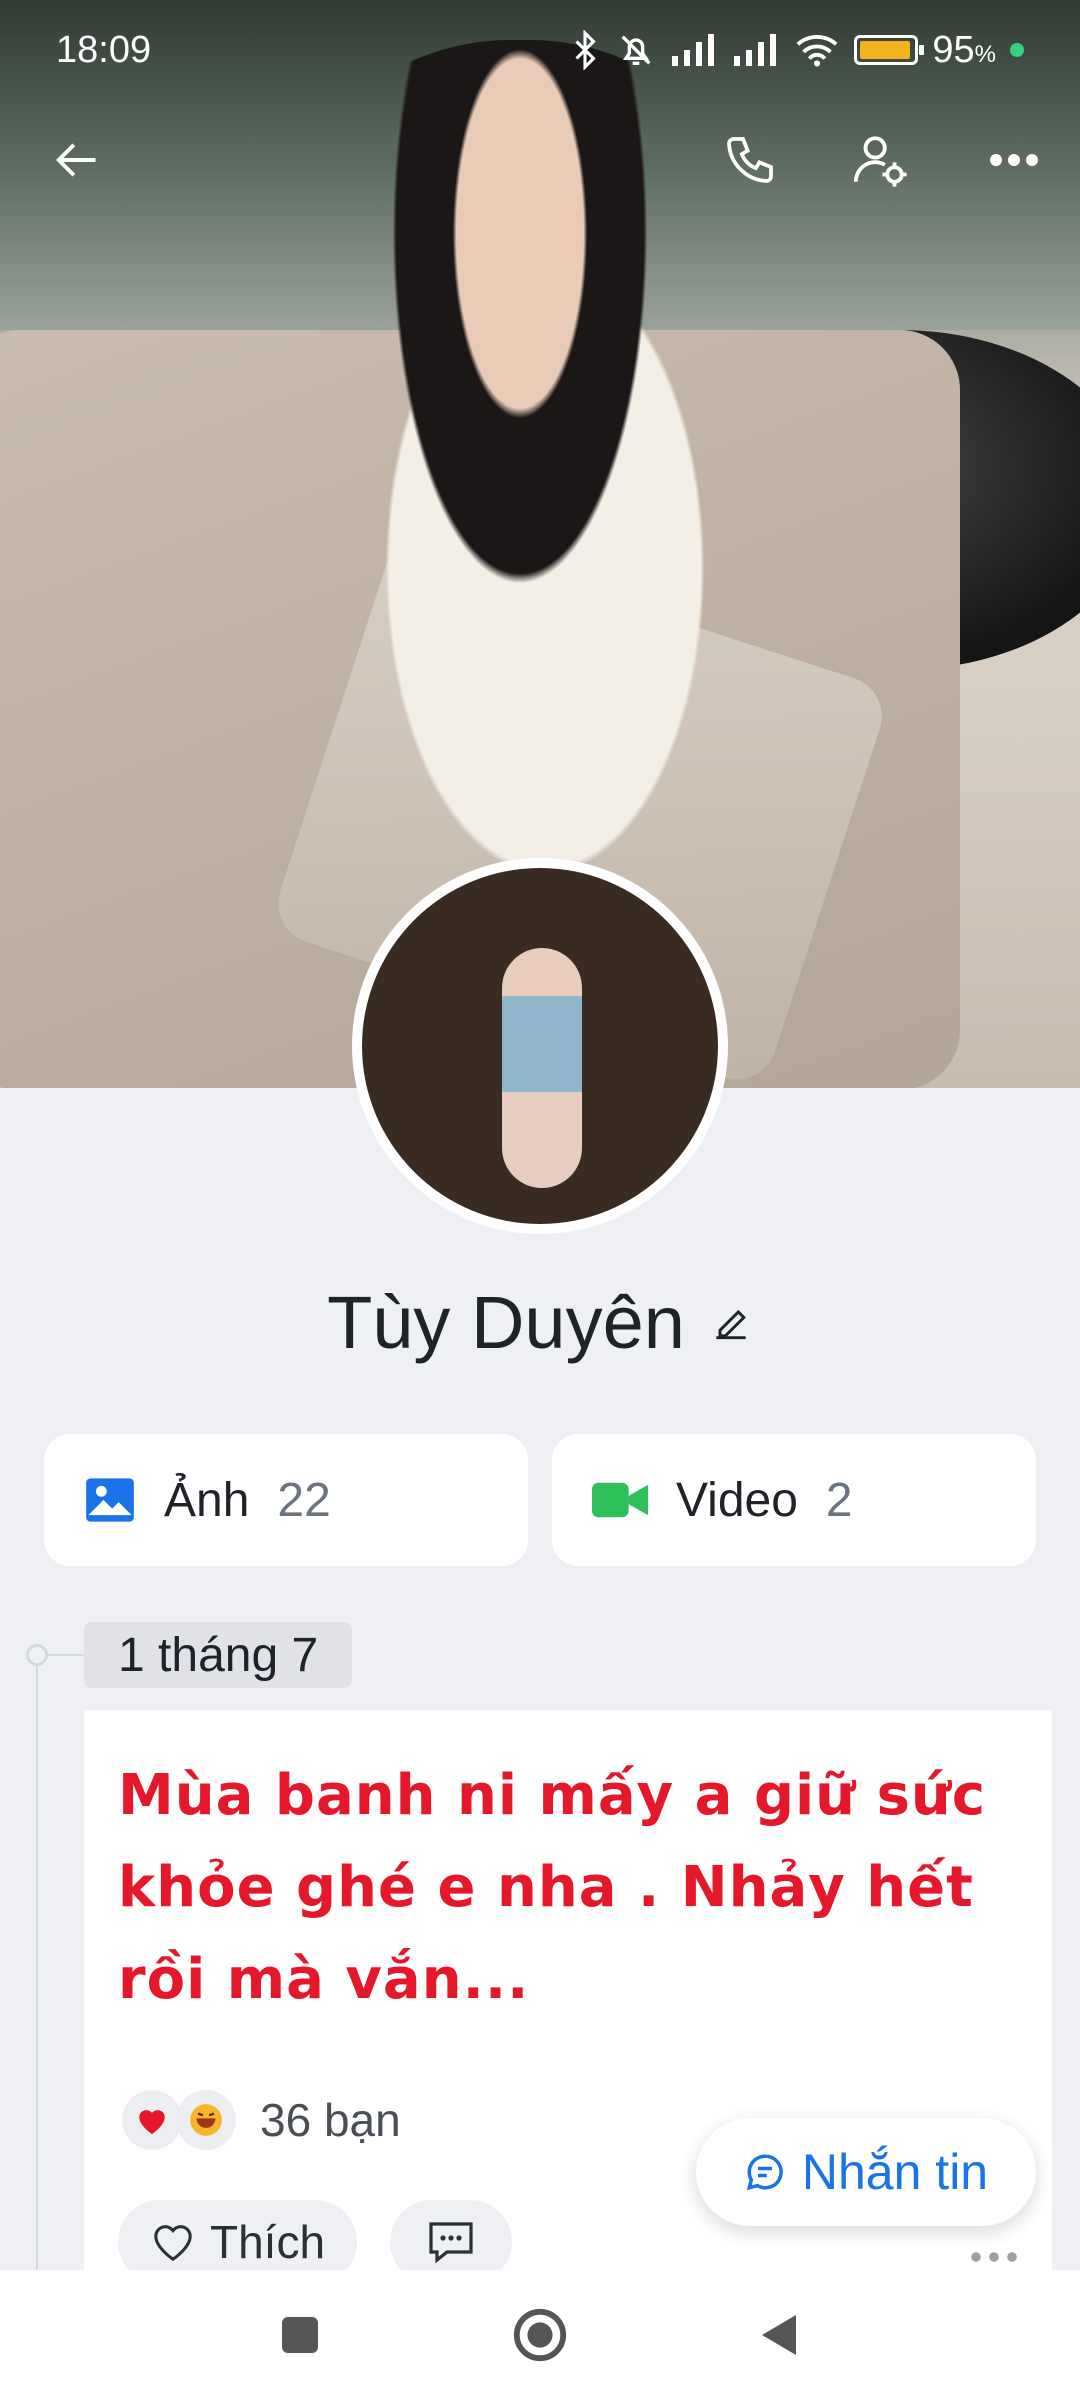 The height and width of the screenshot is (2400, 1080). Describe the element at coordinates (37, 1655) in the screenshot. I see `timeline-dot` at that location.